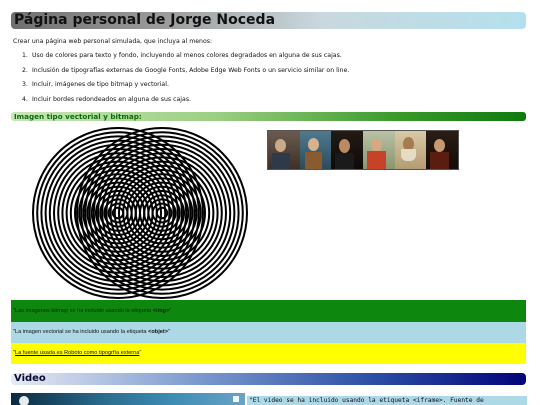  Describe the element at coordinates (145, 20) in the screenshot. I see `page-title: Página personal de Jorge Noceda` at that location.